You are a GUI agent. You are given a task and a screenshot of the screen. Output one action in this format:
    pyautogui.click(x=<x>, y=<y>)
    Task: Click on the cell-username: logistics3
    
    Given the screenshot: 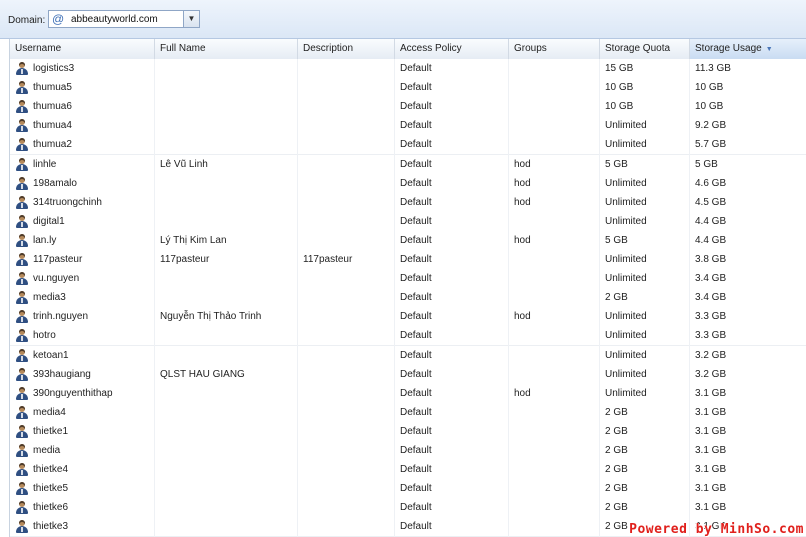 What is the action you would take?
    pyautogui.click(x=82, y=68)
    